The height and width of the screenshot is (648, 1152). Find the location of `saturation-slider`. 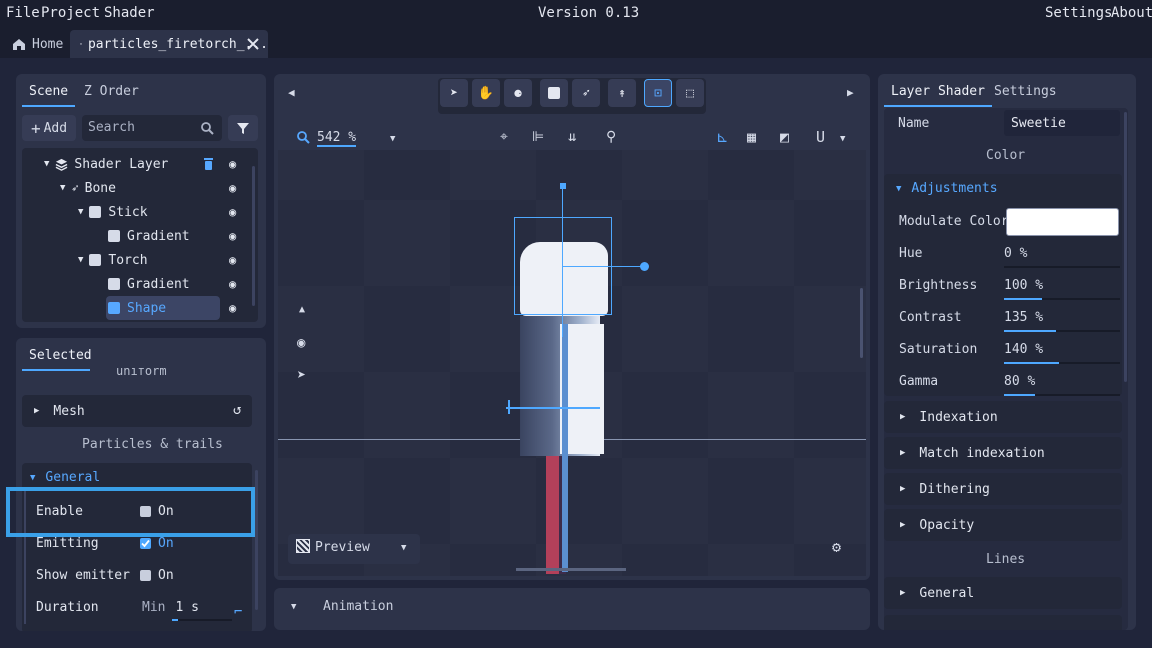

saturation-slider is located at coordinates (1062, 363).